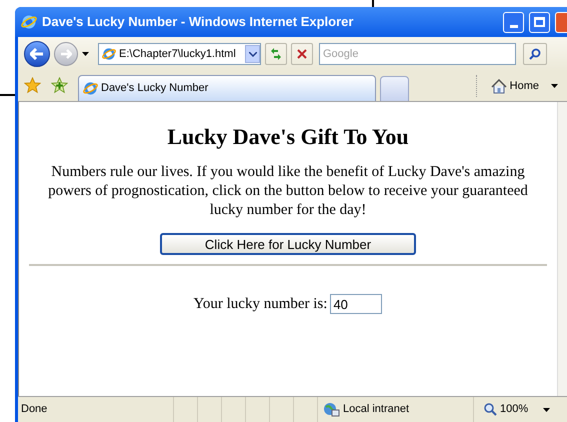 This screenshot has width=567, height=422. I want to click on search-button, so click(535, 54).